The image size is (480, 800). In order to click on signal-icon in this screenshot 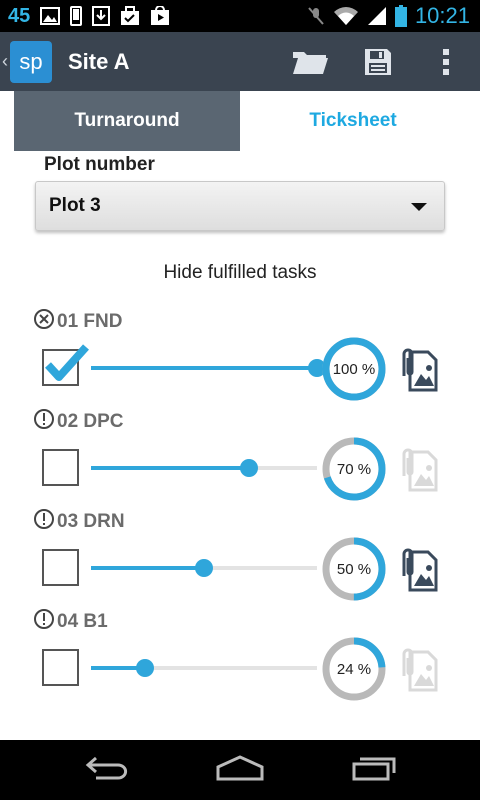, I will do `click(376, 16)`.